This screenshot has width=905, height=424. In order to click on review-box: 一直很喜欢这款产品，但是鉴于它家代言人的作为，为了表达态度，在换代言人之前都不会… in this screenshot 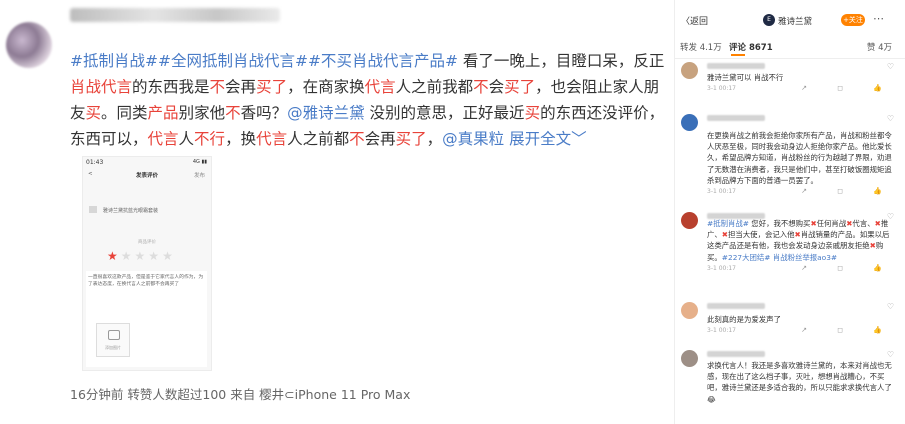, I will do `click(146, 319)`.